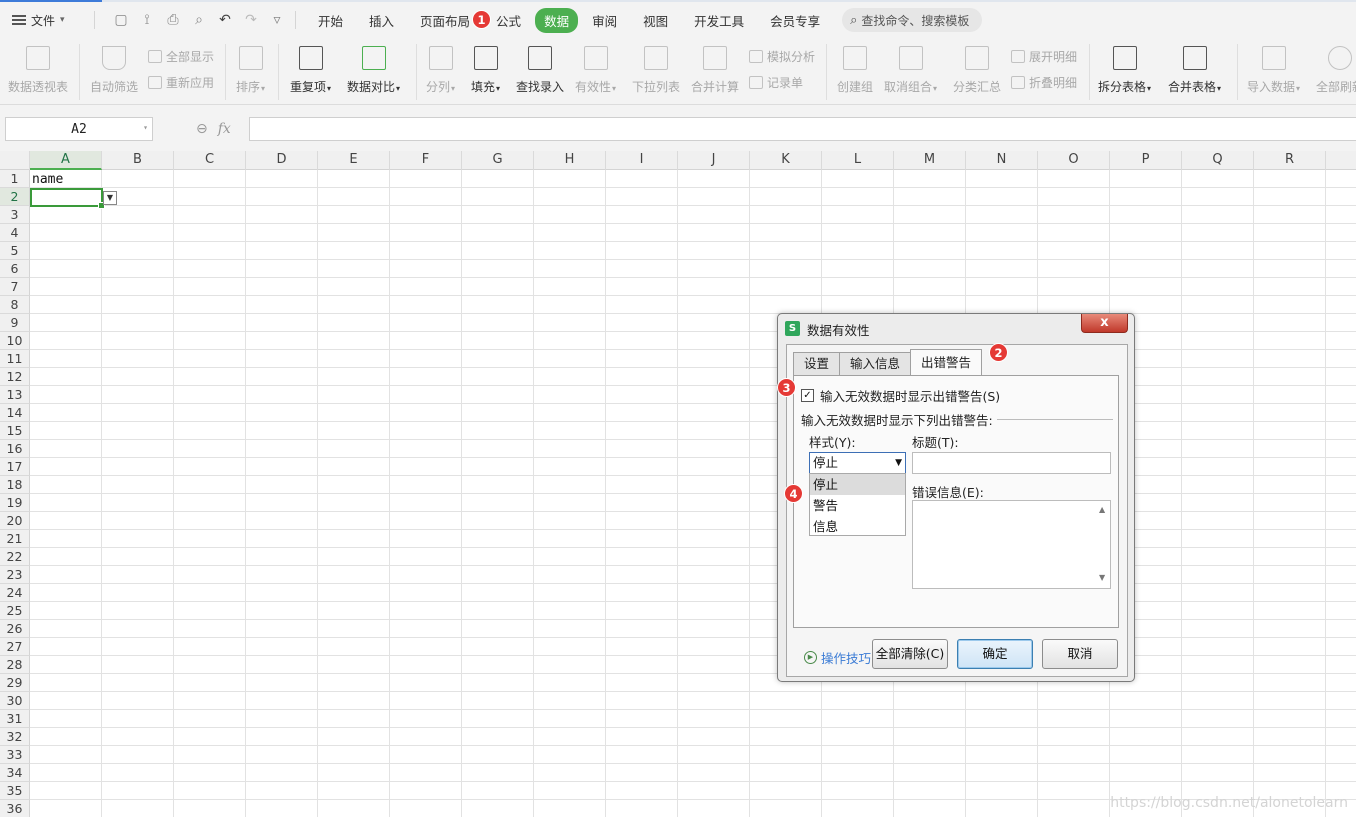 The width and height of the screenshot is (1356, 817). I want to click on cancel-button: 取消, so click(1080, 654).